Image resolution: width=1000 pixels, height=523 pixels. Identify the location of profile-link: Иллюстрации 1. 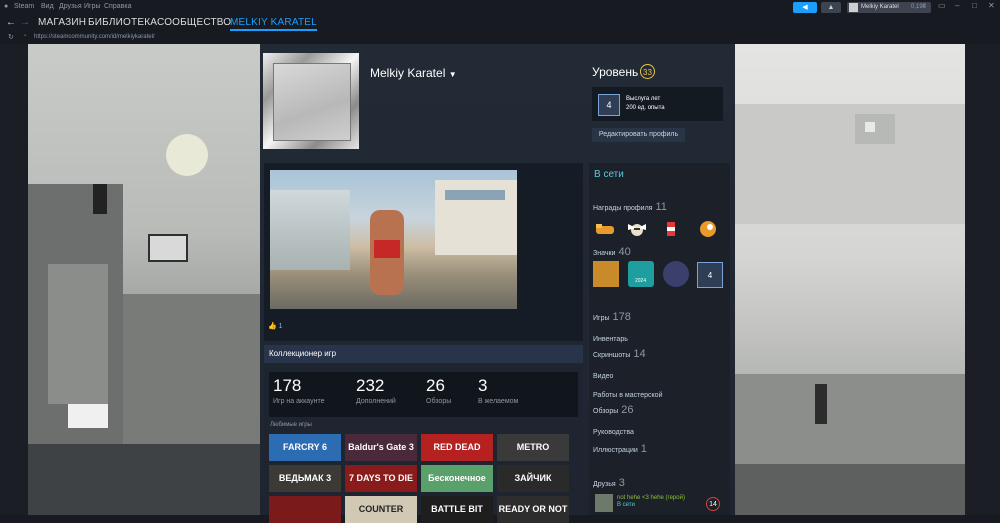
(620, 449).